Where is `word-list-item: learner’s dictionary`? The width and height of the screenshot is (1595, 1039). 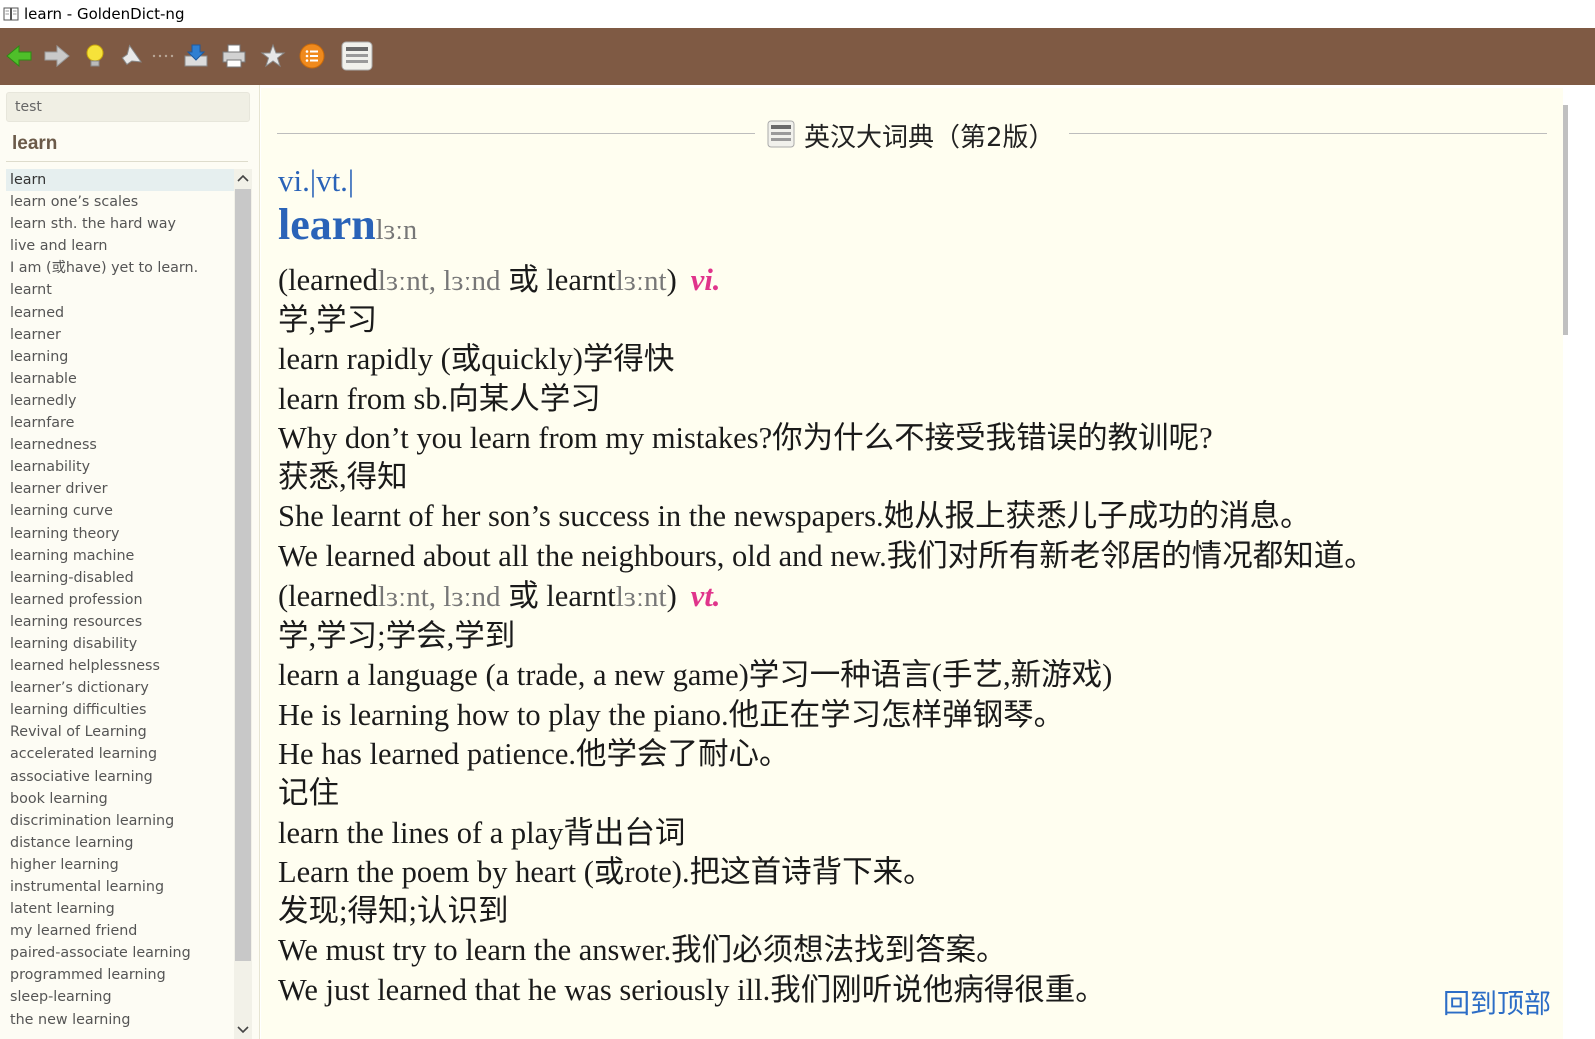 word-list-item: learner’s dictionary is located at coordinates (120, 688).